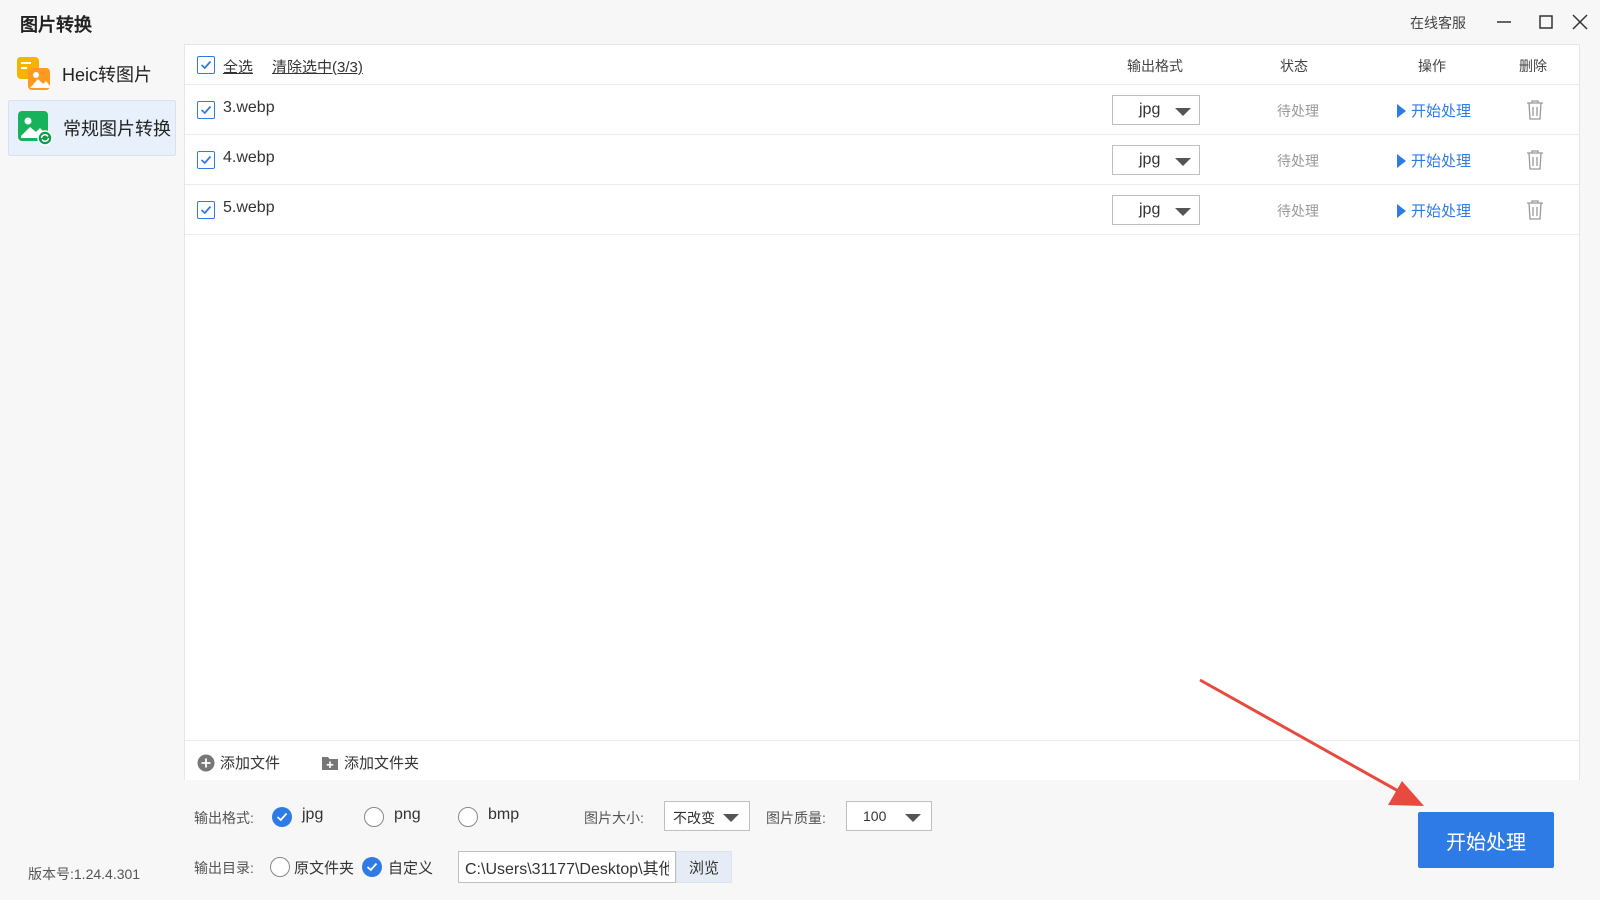 Image resolution: width=1600 pixels, height=900 pixels. I want to click on online-support-link: 在线客服, so click(1438, 23).